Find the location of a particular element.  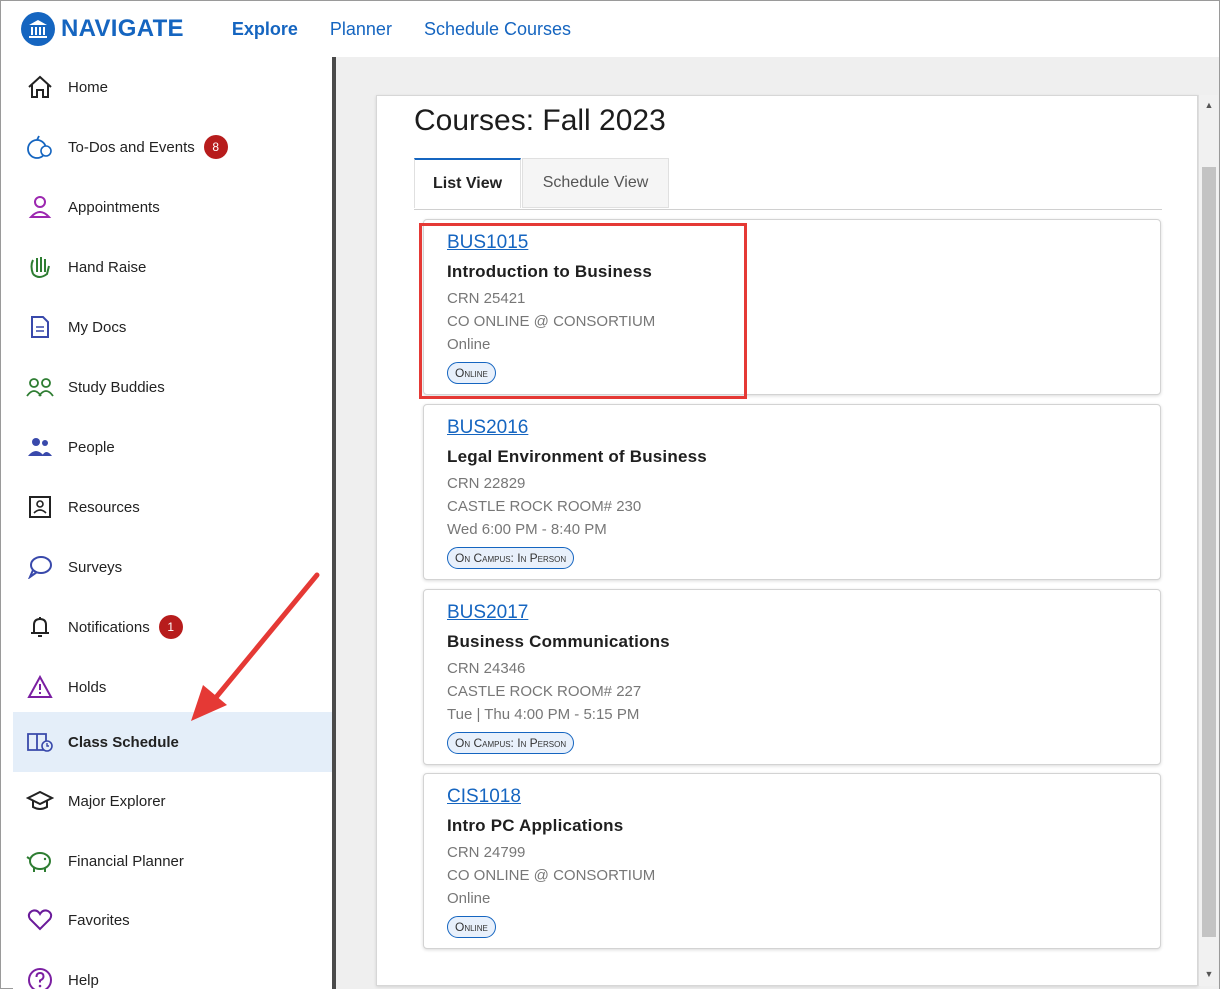

sidebar-item-label: Help is located at coordinates (83, 980).